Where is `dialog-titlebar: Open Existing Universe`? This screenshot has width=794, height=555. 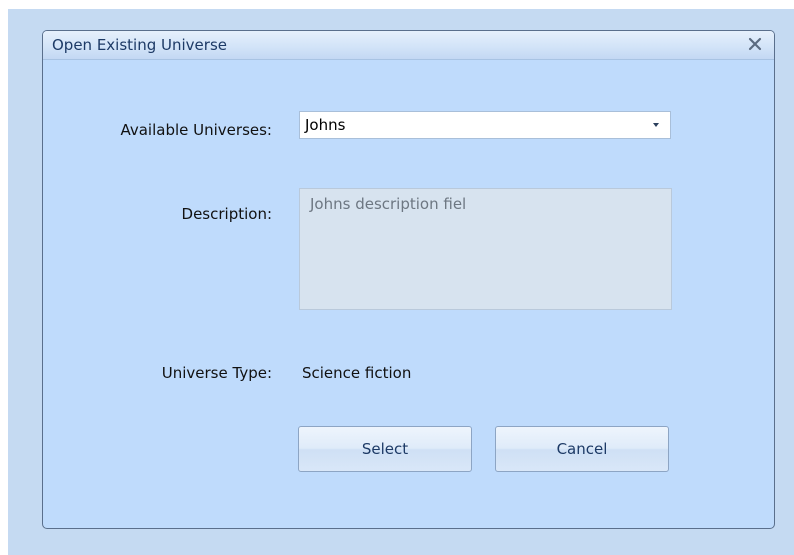 dialog-titlebar: Open Existing Universe is located at coordinates (408, 45).